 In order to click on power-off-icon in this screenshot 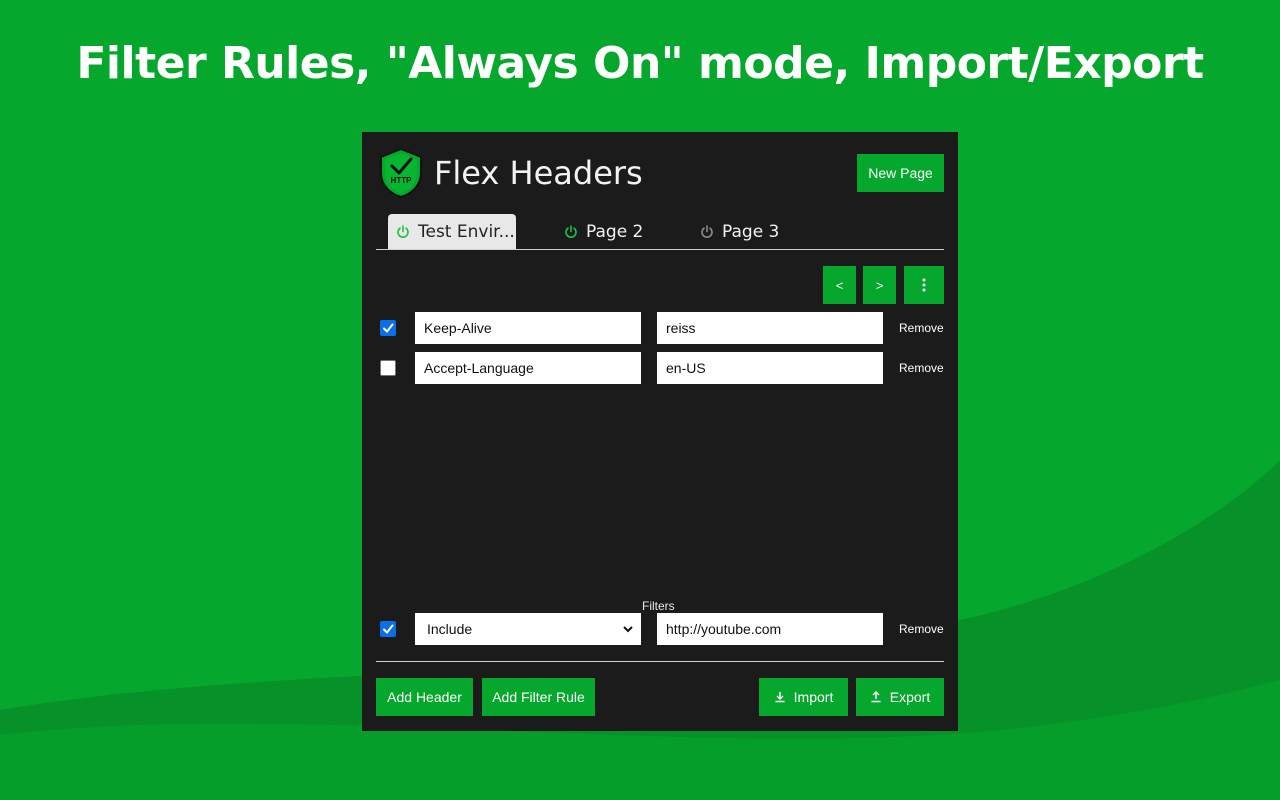, I will do `click(707, 231)`.